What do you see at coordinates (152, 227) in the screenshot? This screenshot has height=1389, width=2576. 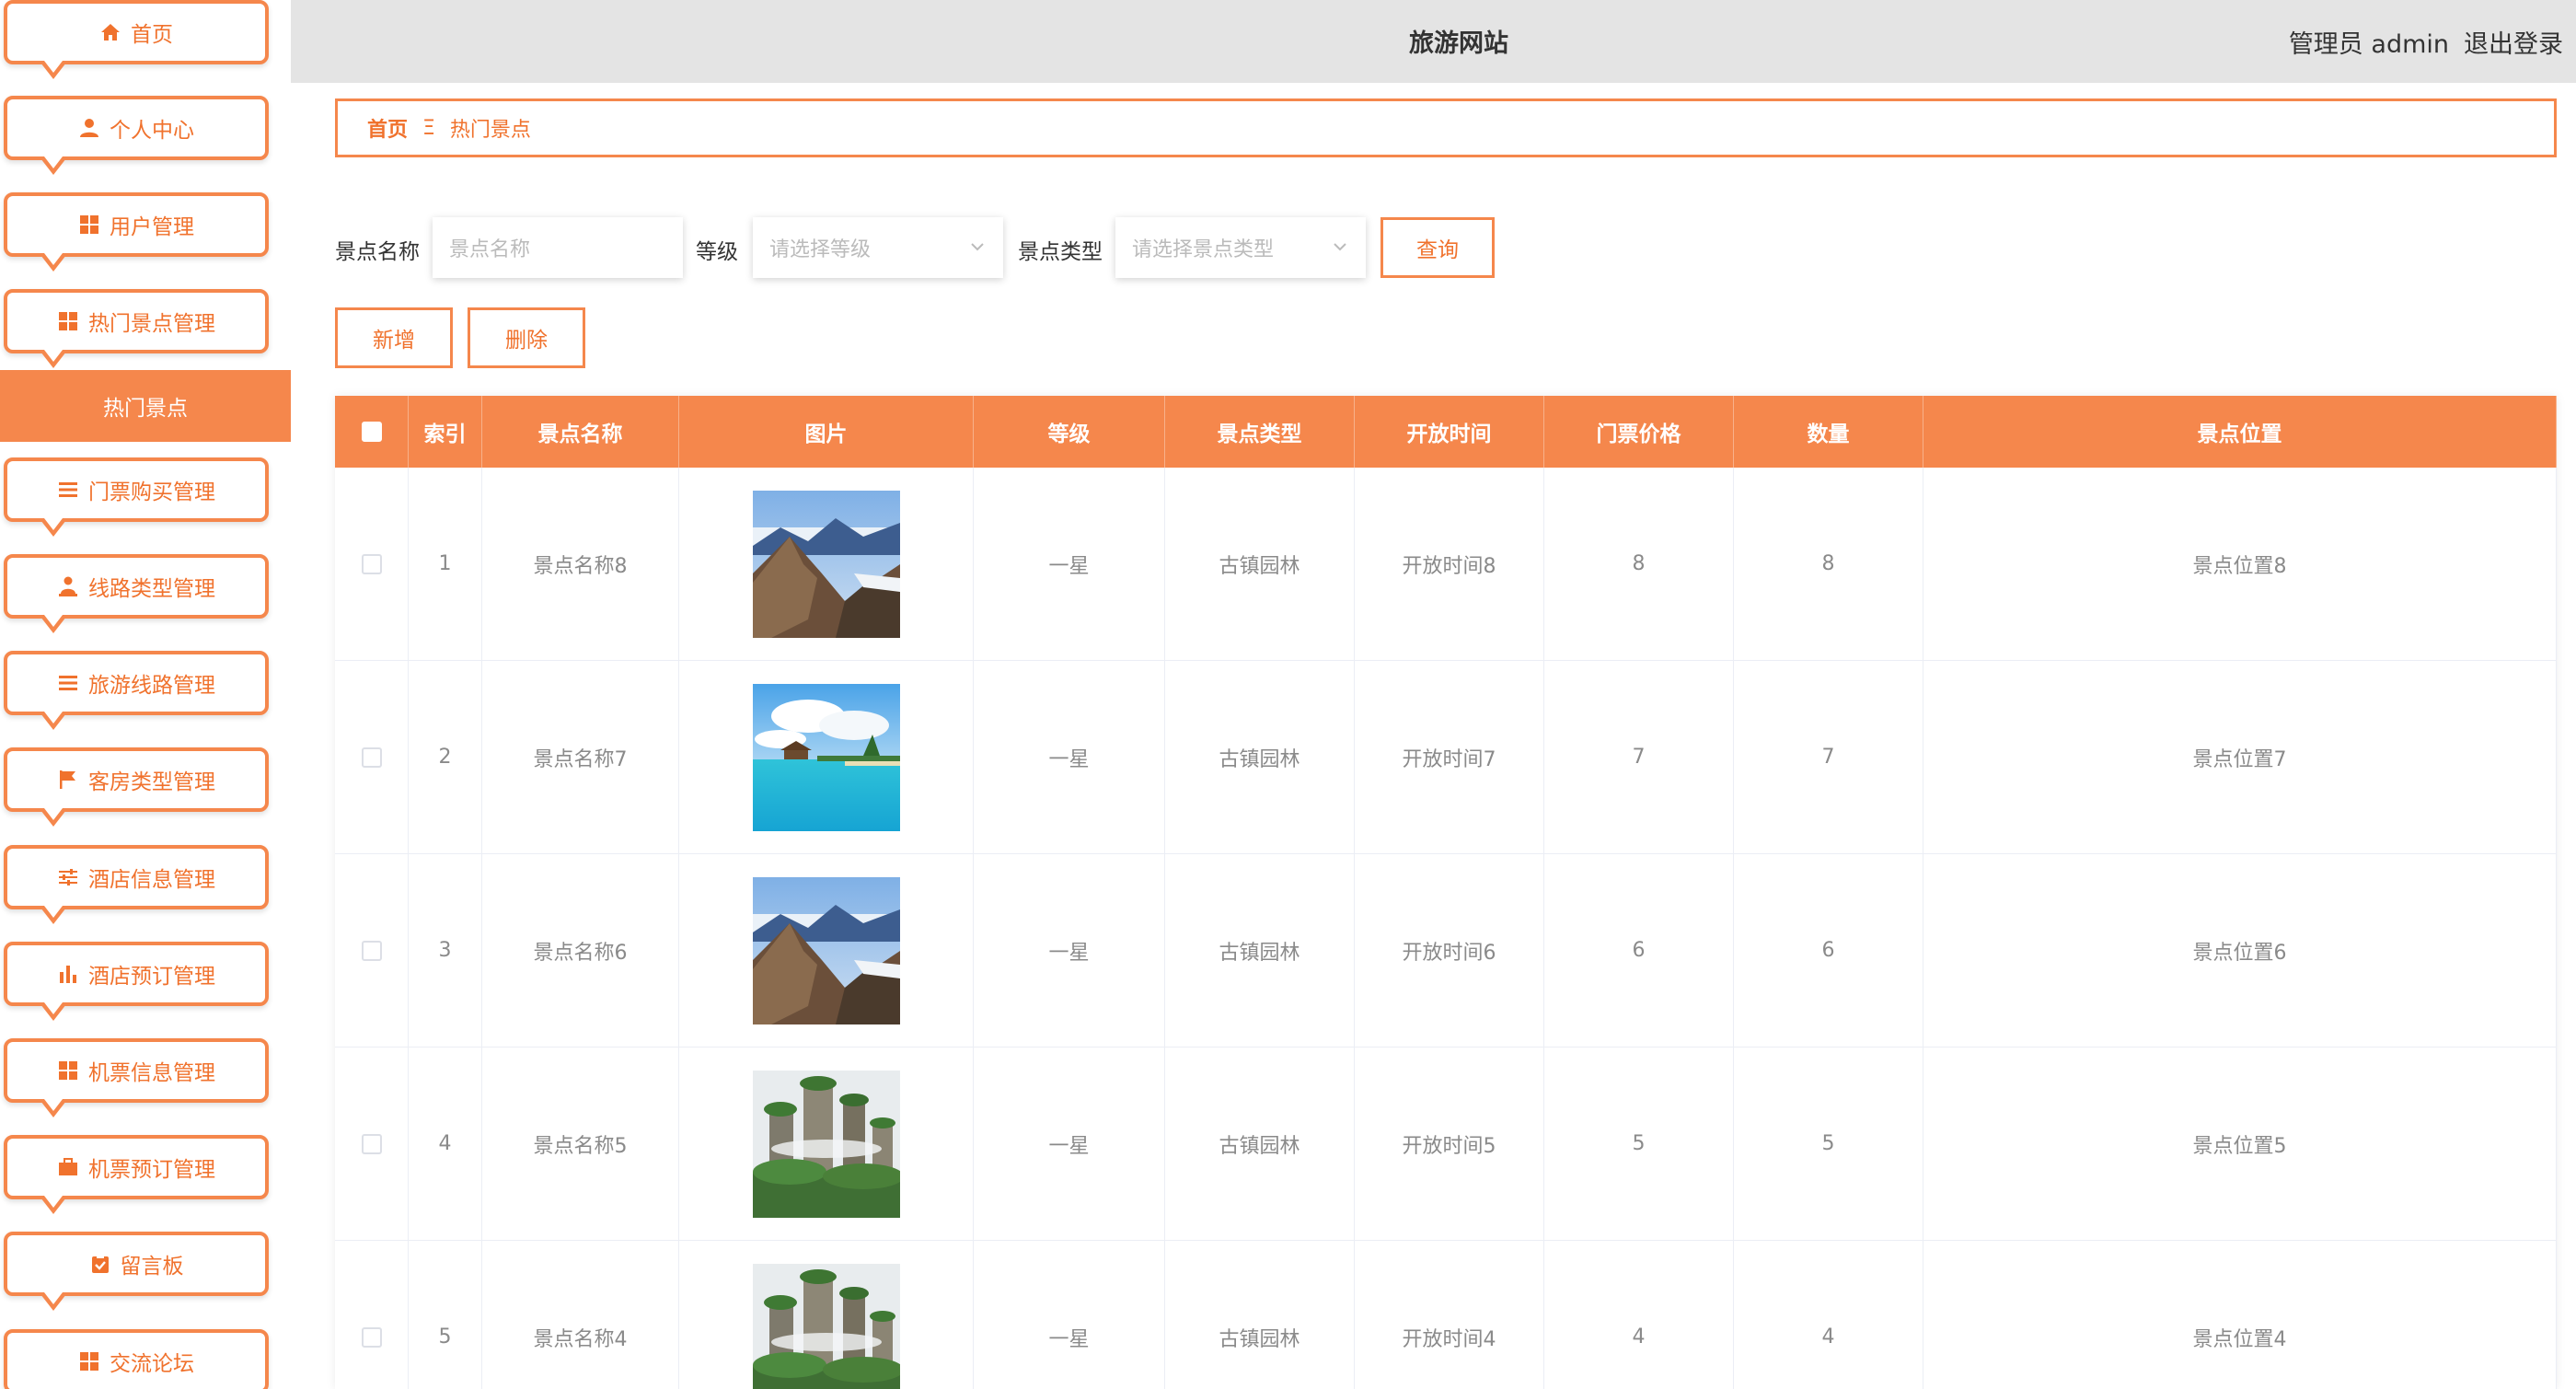 I see `sidebar-item-label: 用户管理` at bounding box center [152, 227].